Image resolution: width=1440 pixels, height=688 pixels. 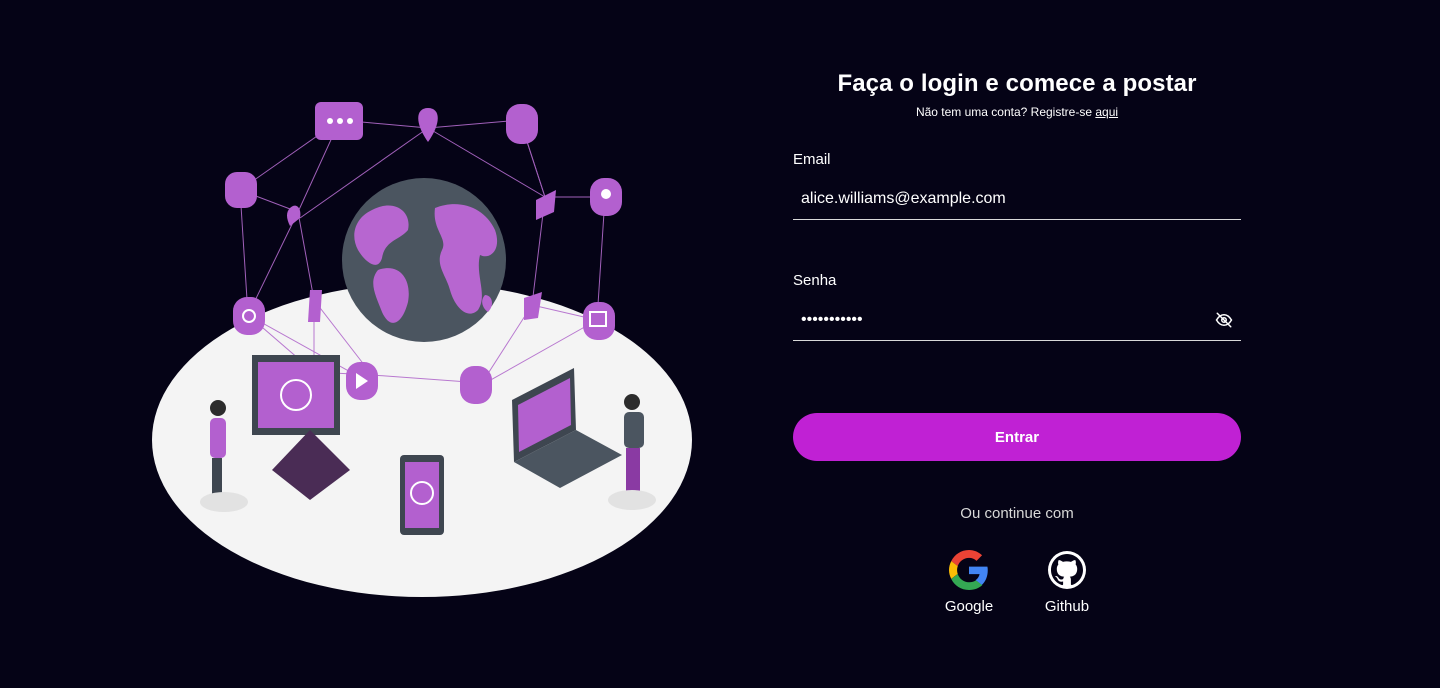 What do you see at coordinates (993, 199) in the screenshot?
I see `email-field` at bounding box center [993, 199].